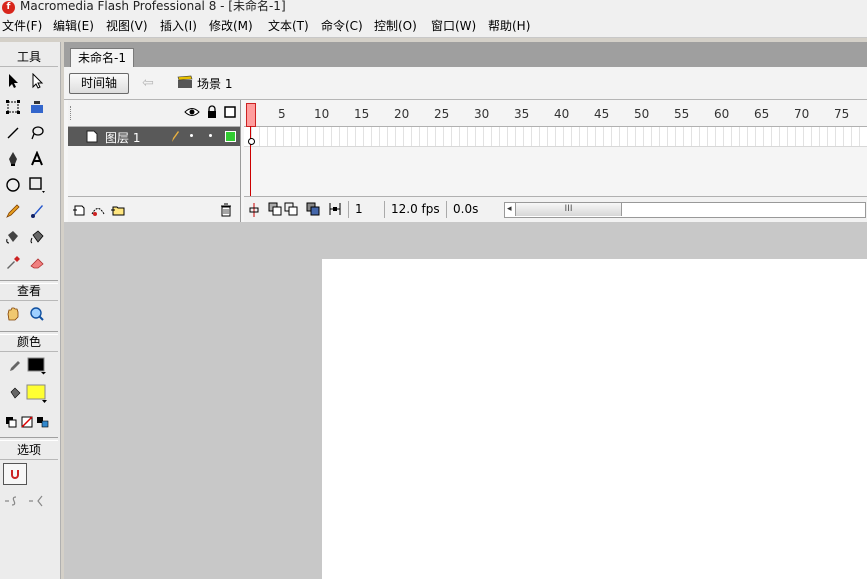  What do you see at coordinates (15, 394) in the screenshot?
I see `fill-color-bucket-icon` at bounding box center [15, 394].